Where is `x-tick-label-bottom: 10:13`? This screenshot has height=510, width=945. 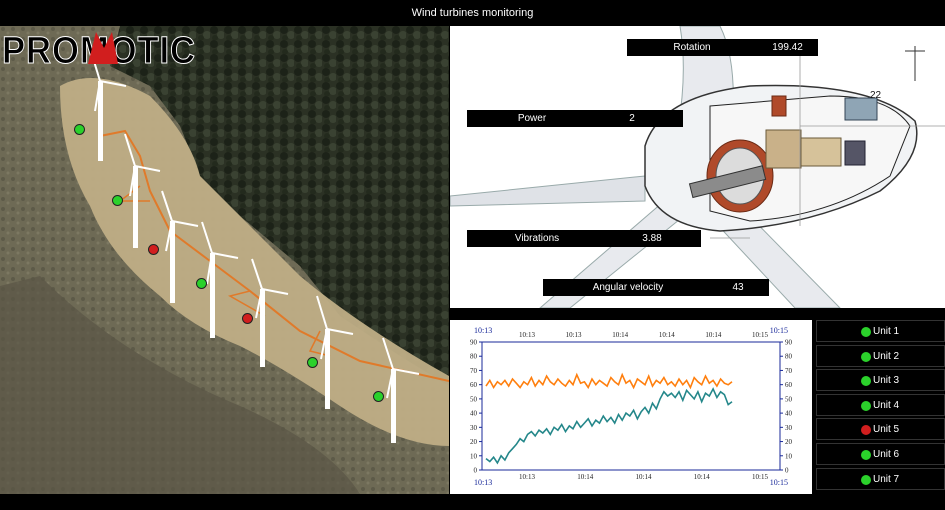
x-tick-label-bottom: 10:13 is located at coordinates (527, 477).